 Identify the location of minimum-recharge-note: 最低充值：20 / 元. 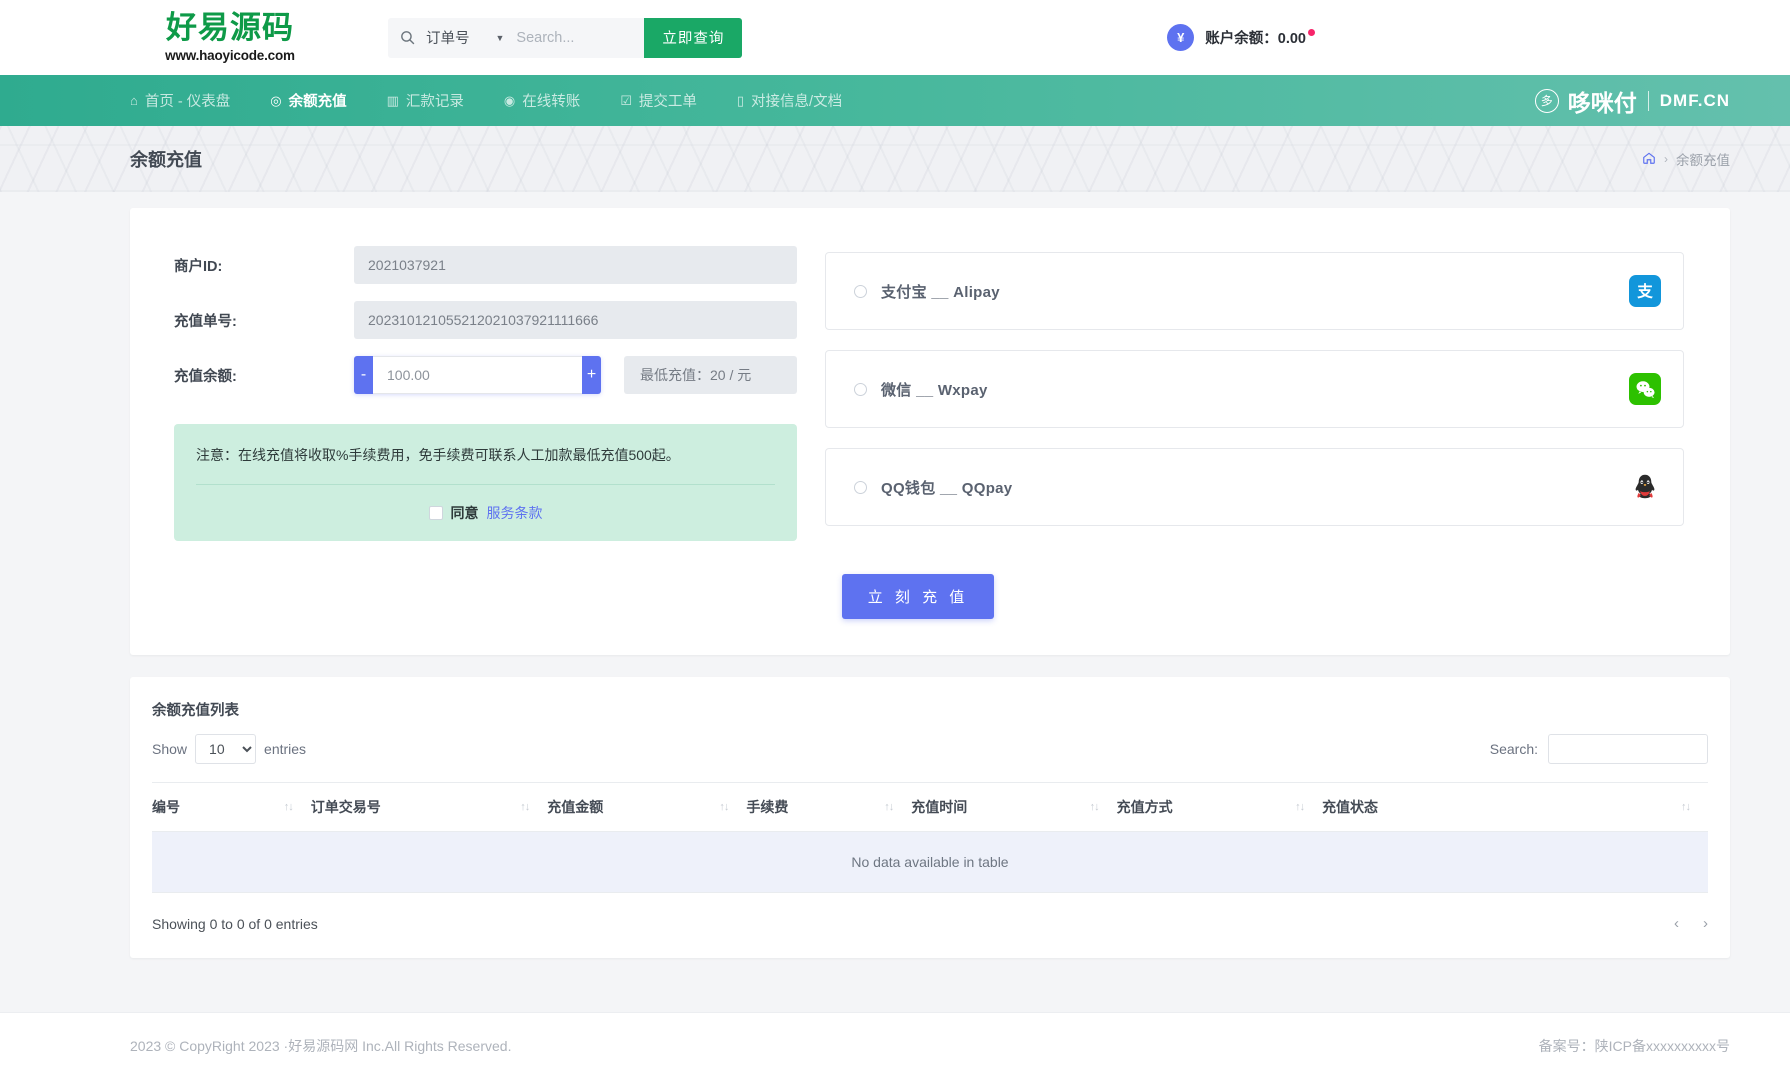
(710, 375).